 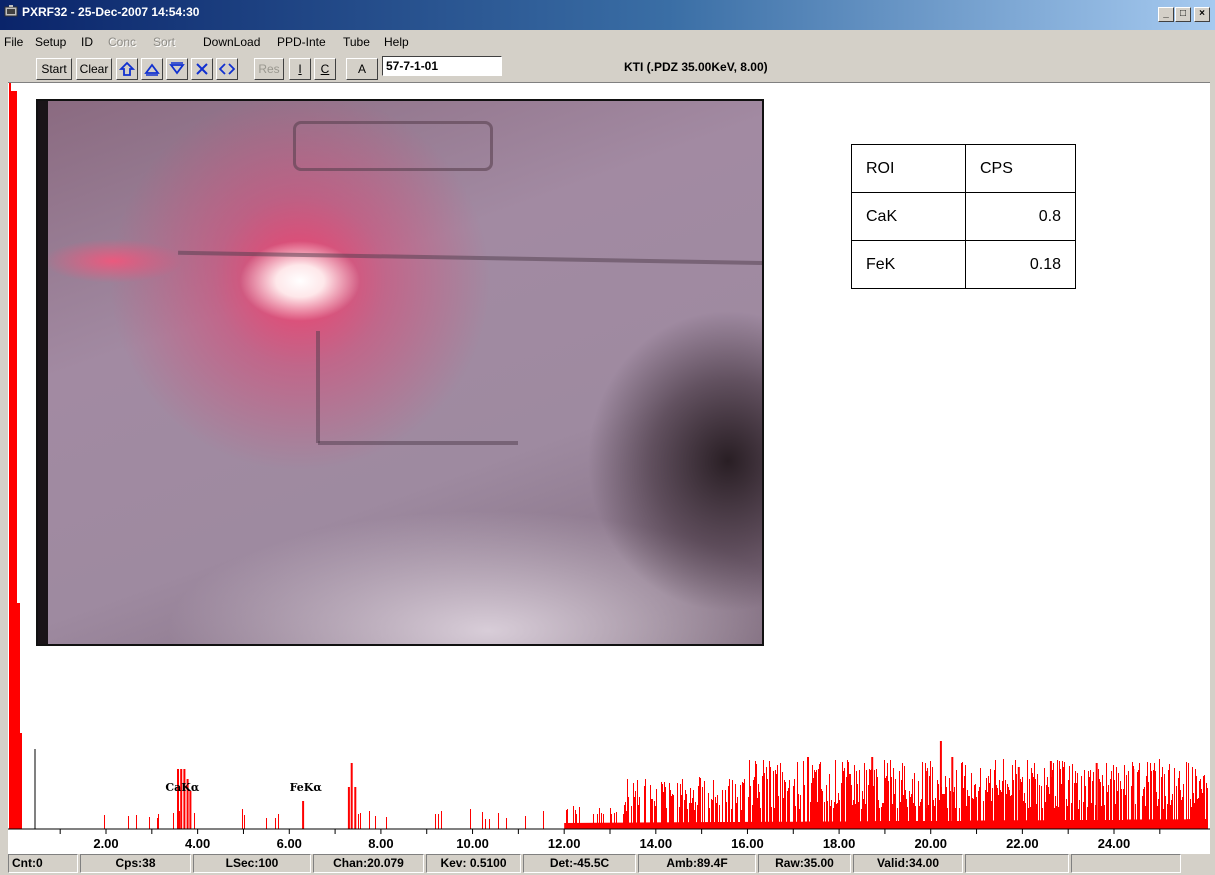 I want to click on peak-label: CaKα, so click(x=182, y=787).